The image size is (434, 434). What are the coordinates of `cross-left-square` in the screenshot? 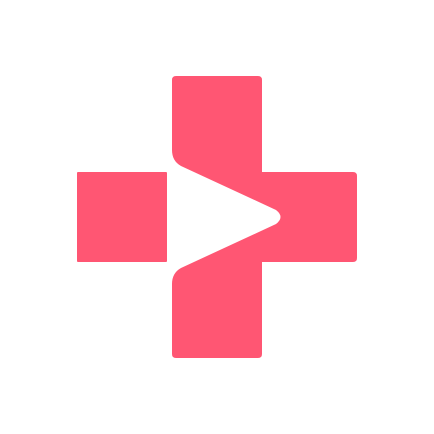 It's located at (122, 217).